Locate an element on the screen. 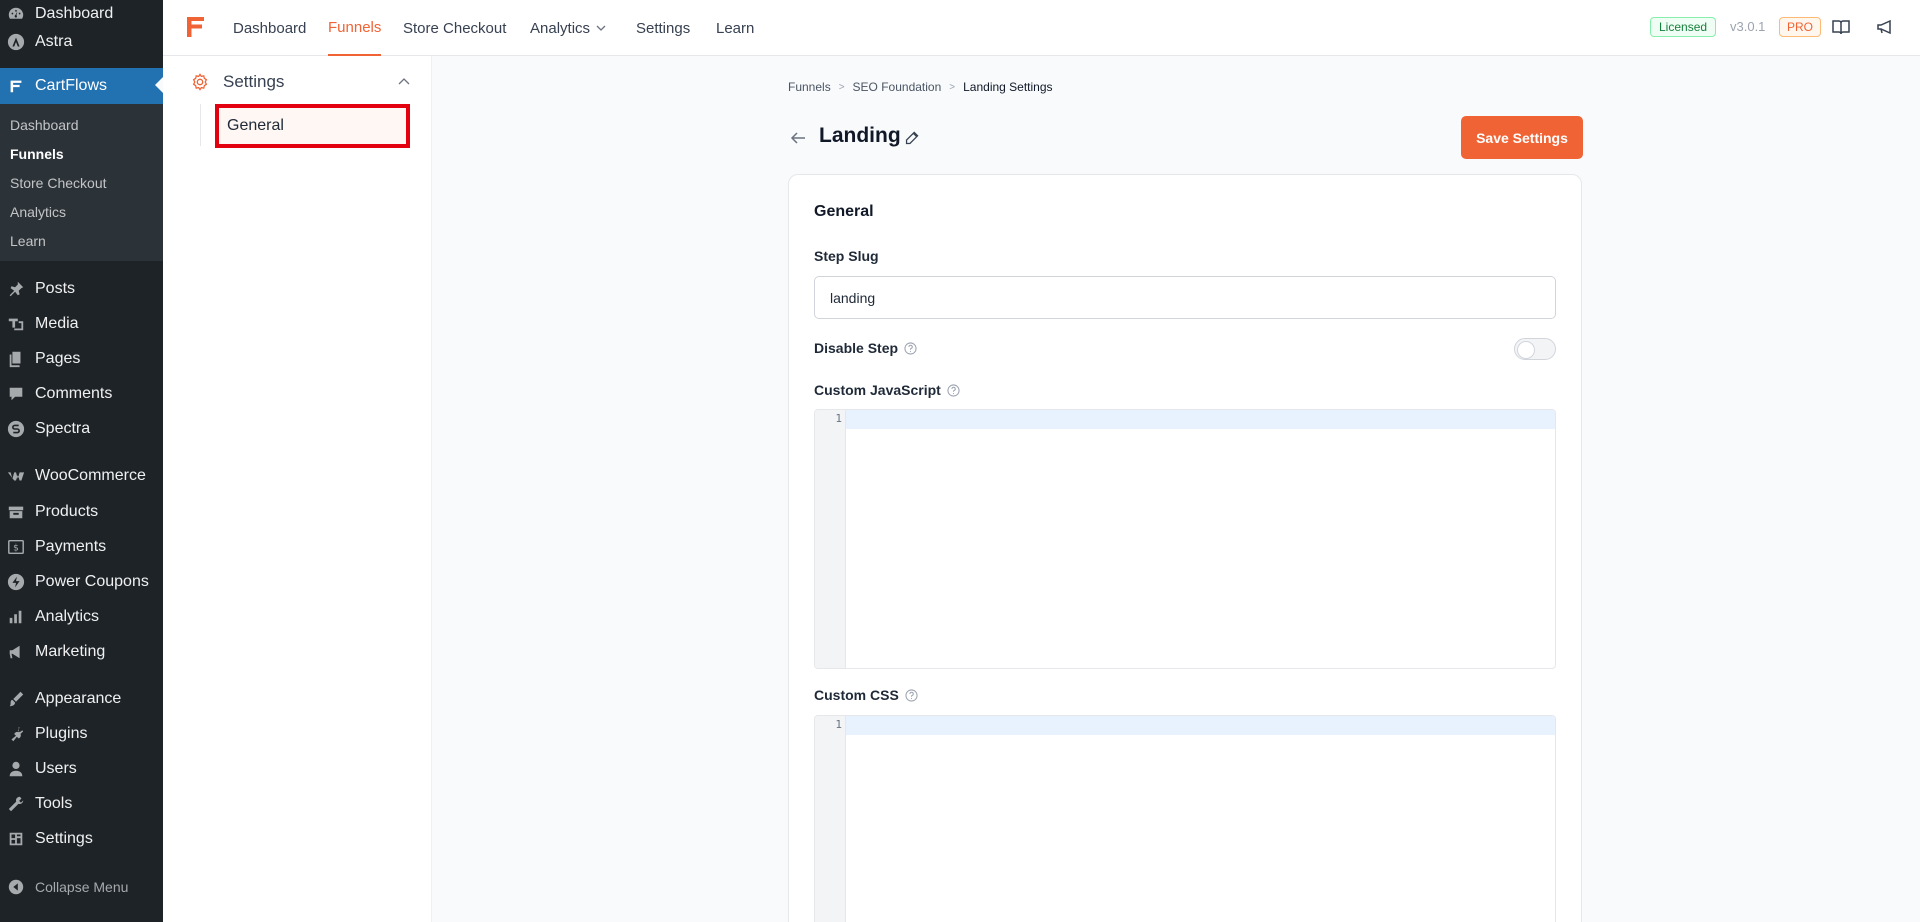 This screenshot has width=1920, height=922. collapse-menu-label: Collapse Menu is located at coordinates (82, 887).